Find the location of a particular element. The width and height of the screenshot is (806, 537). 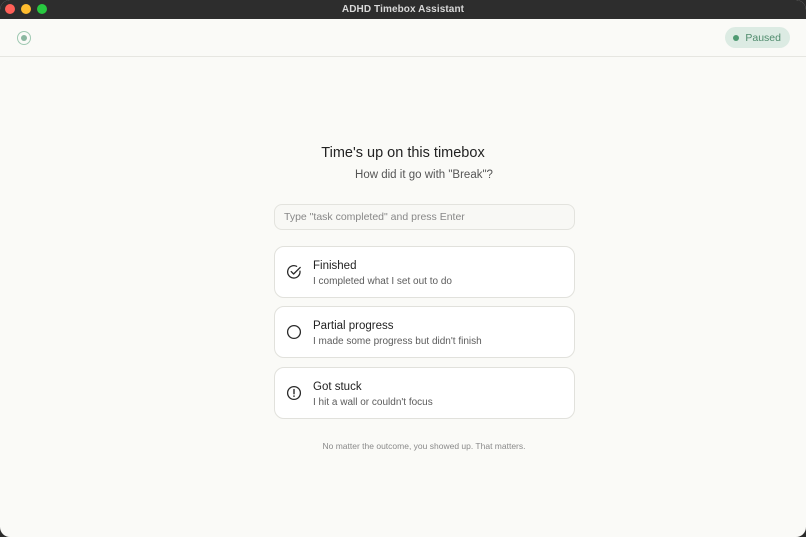

option-description: I completed what I set out to do is located at coordinates (382, 281).